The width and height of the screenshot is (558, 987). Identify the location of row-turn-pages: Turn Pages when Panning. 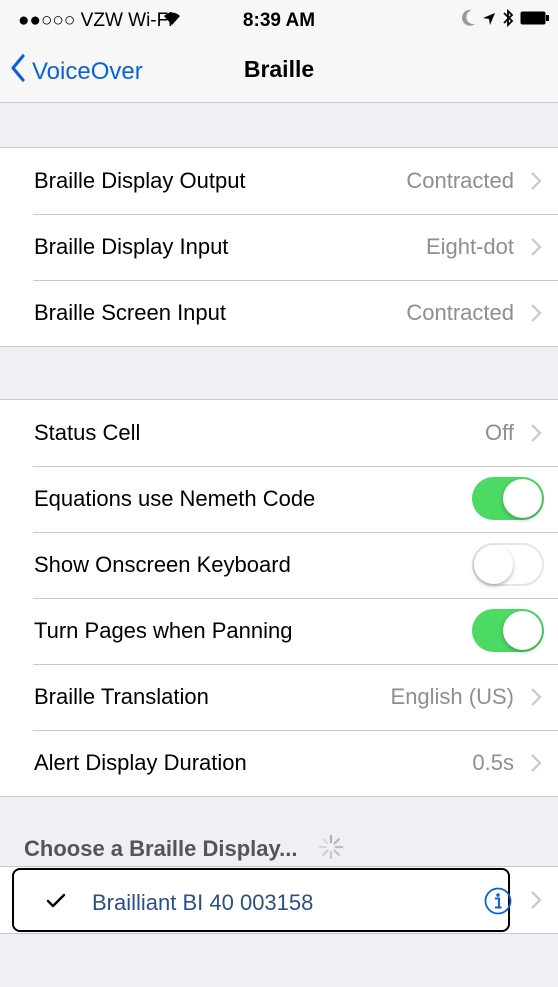
(279, 631).